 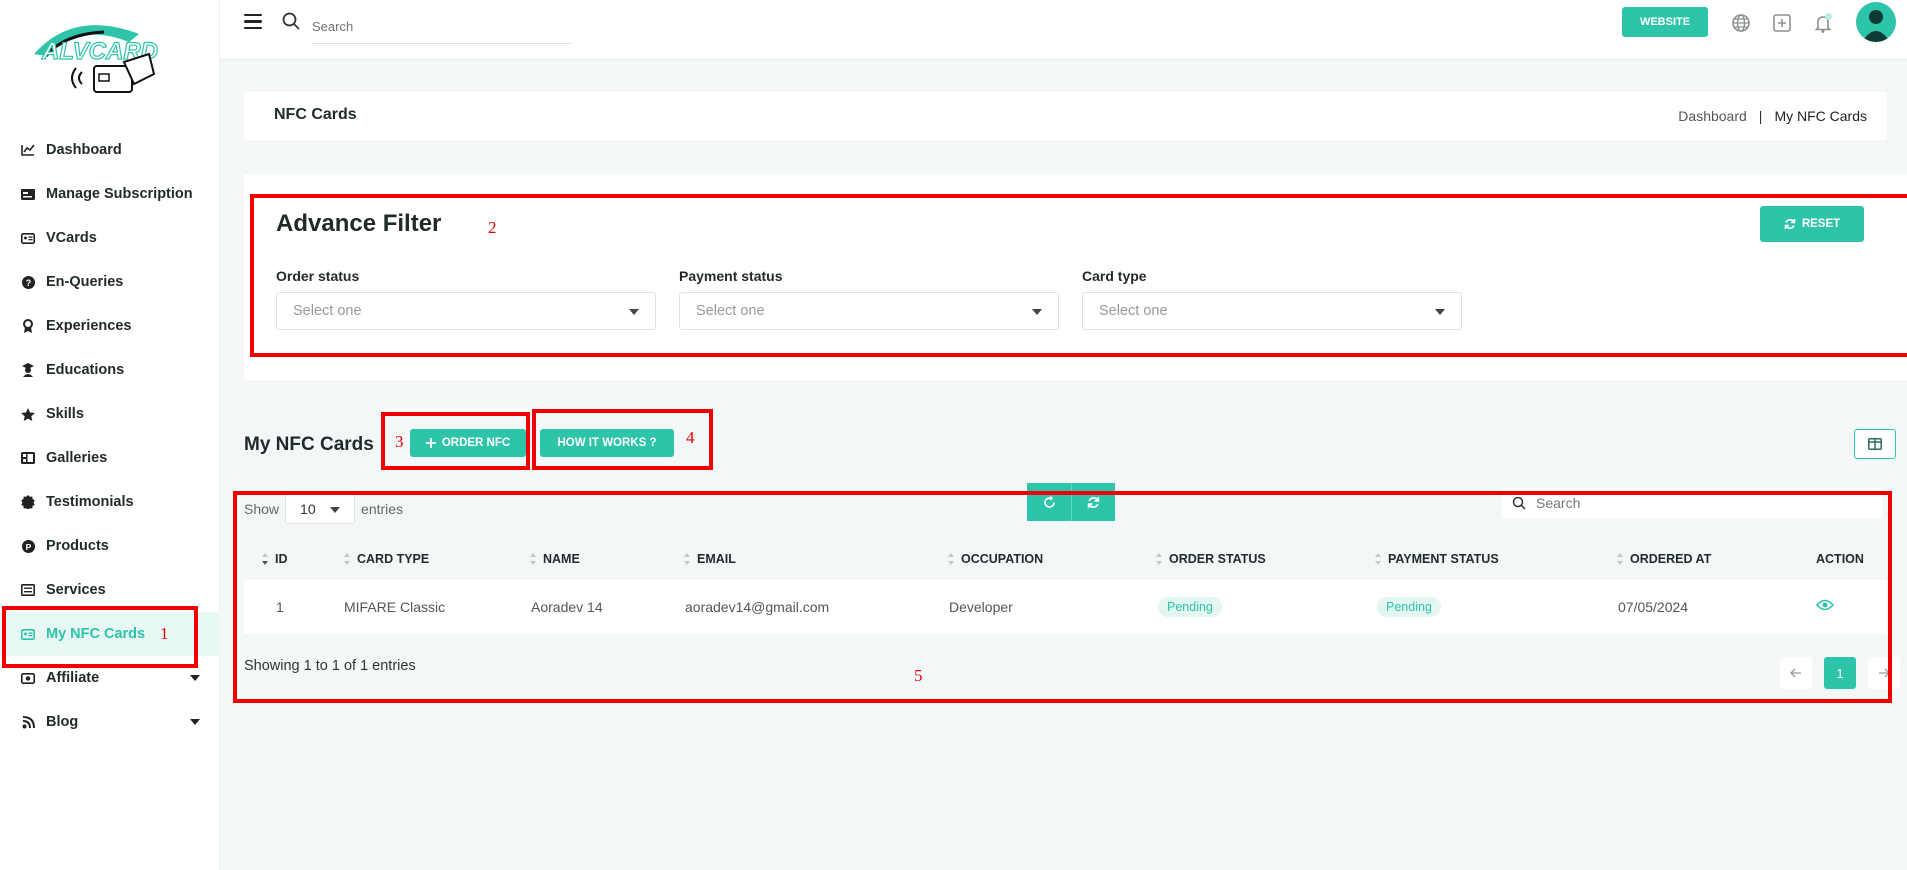 I want to click on order-status-select: Select one, so click(x=466, y=311).